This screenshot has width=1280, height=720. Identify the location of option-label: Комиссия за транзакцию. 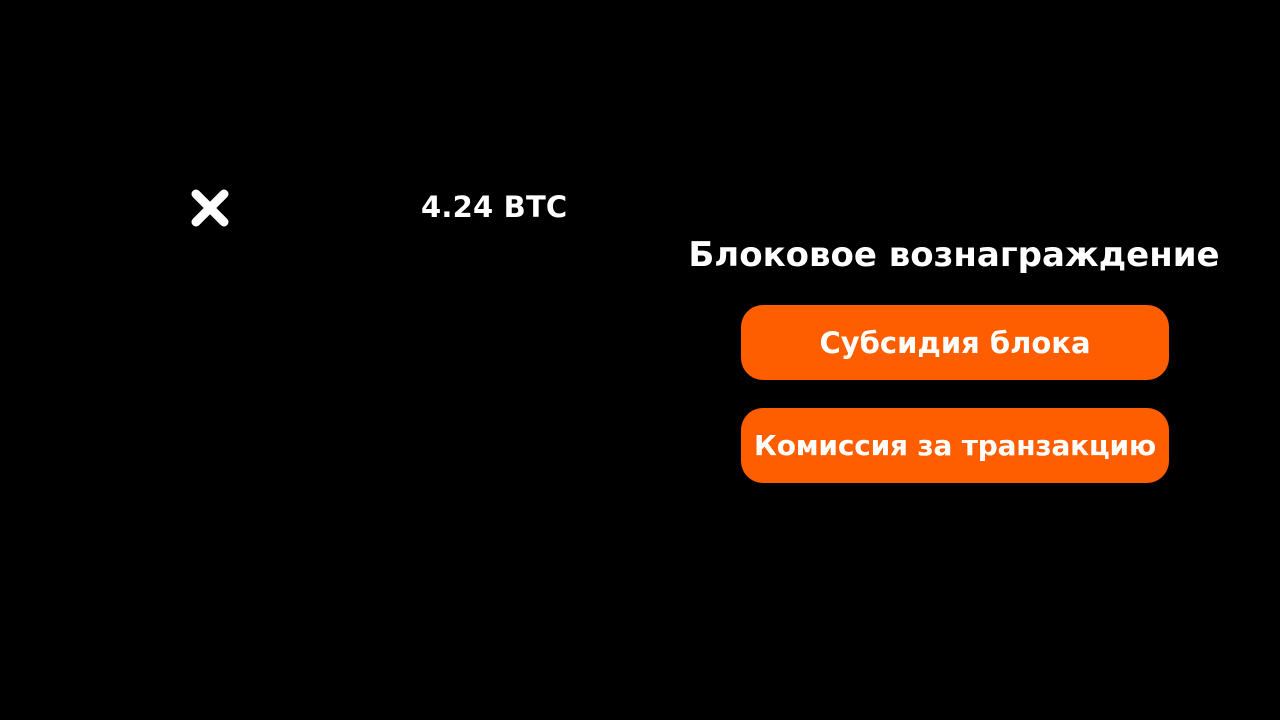
(955, 445).